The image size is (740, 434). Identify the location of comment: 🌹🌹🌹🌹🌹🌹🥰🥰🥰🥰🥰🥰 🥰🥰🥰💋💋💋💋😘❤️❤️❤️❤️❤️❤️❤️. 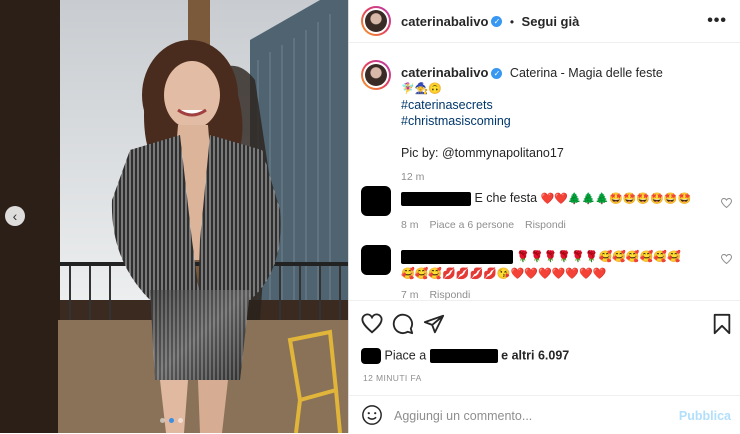
(558, 265).